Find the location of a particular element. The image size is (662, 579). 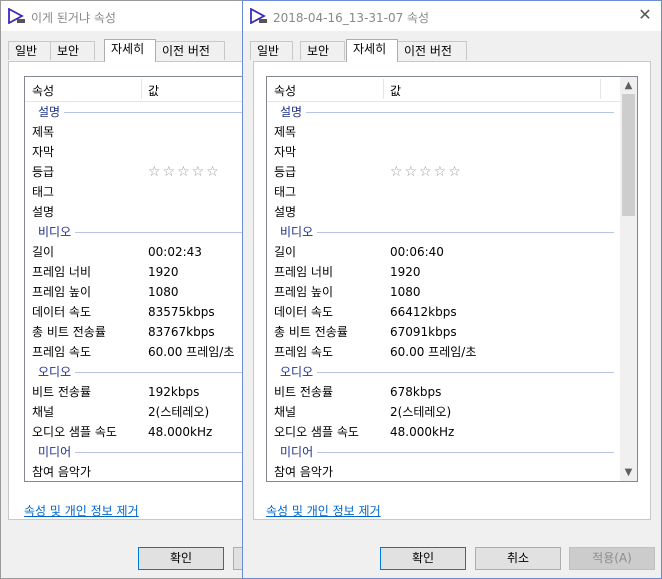

list-item: 길이 00:02:43 is located at coordinates (137, 252).